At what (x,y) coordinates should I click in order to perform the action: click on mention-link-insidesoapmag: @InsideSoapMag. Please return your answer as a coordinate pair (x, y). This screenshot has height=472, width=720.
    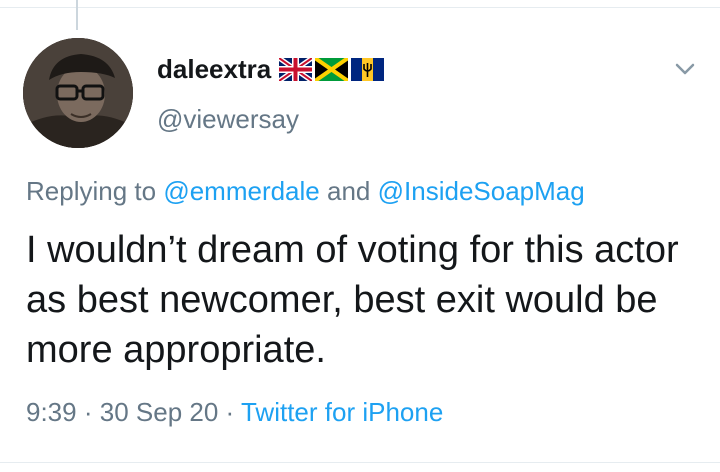
    Looking at the image, I should click on (481, 191).